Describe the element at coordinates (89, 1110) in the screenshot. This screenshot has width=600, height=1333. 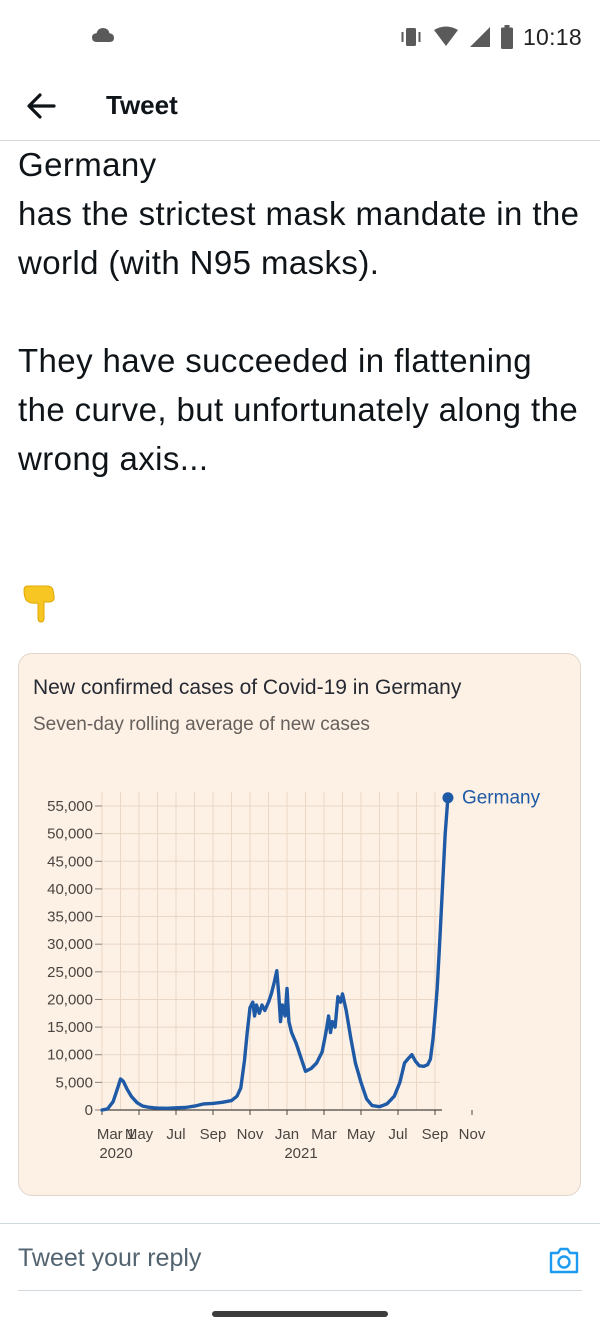
I see `y-tick-label: 0` at that location.